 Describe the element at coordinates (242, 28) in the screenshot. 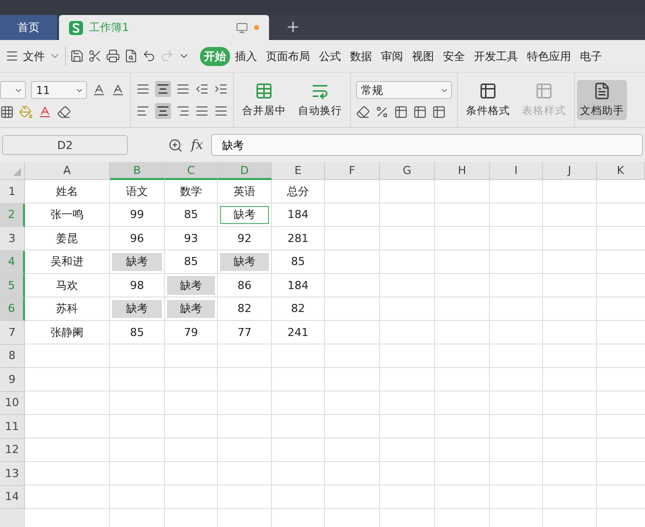

I see `monitor-icon` at that location.